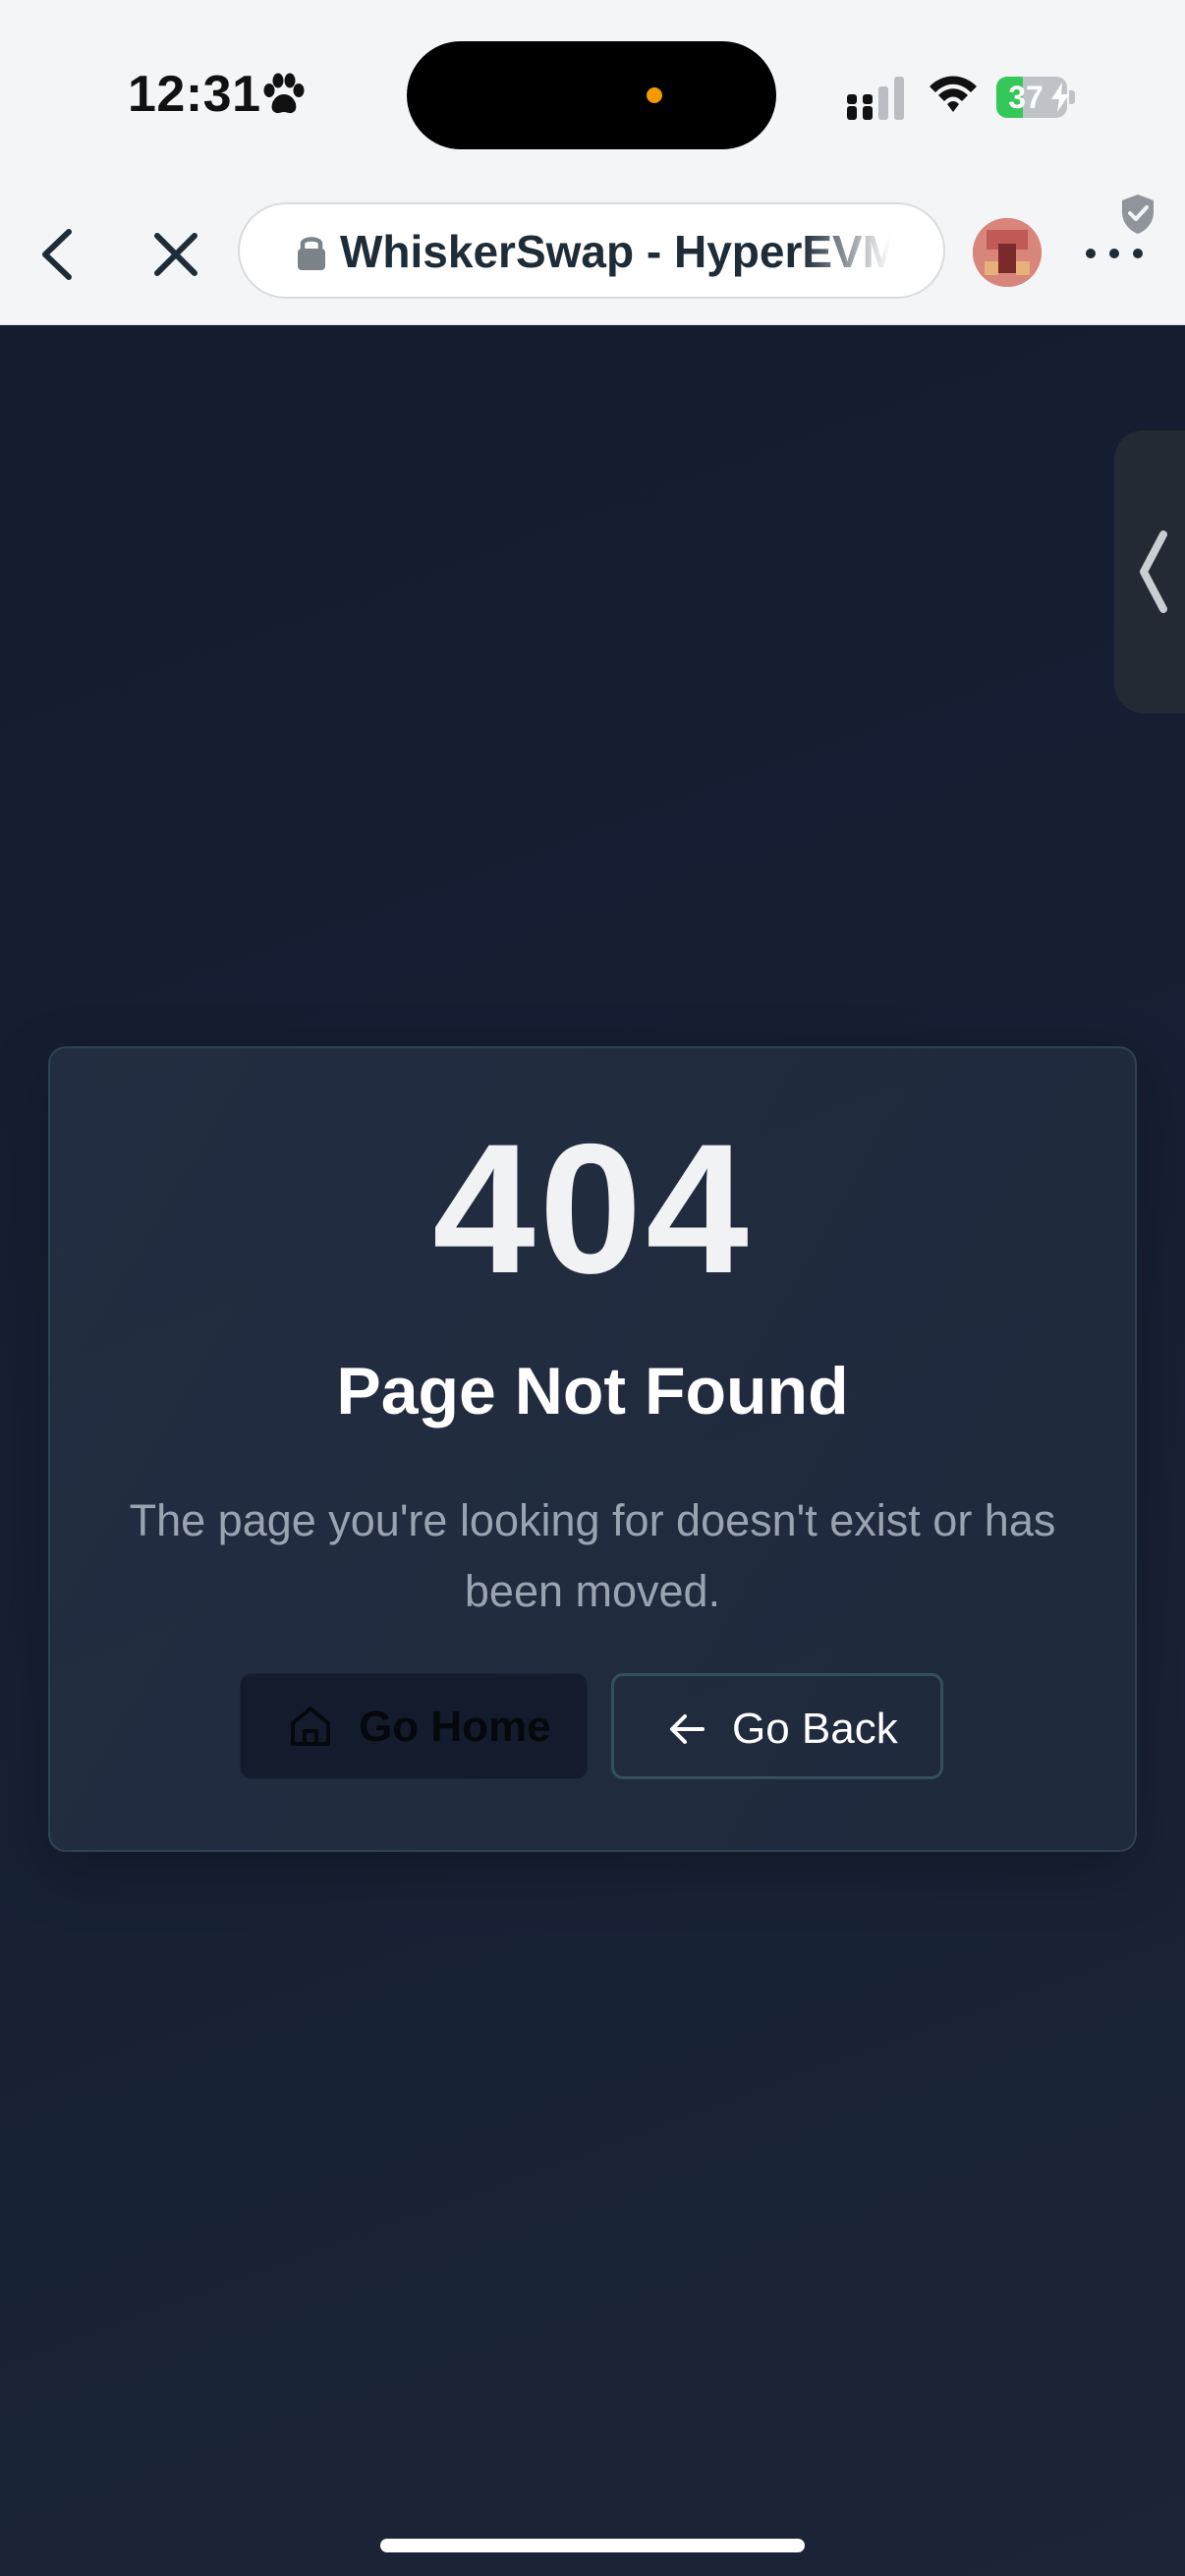  Describe the element at coordinates (876, 98) in the screenshot. I see `signal-icon` at that location.